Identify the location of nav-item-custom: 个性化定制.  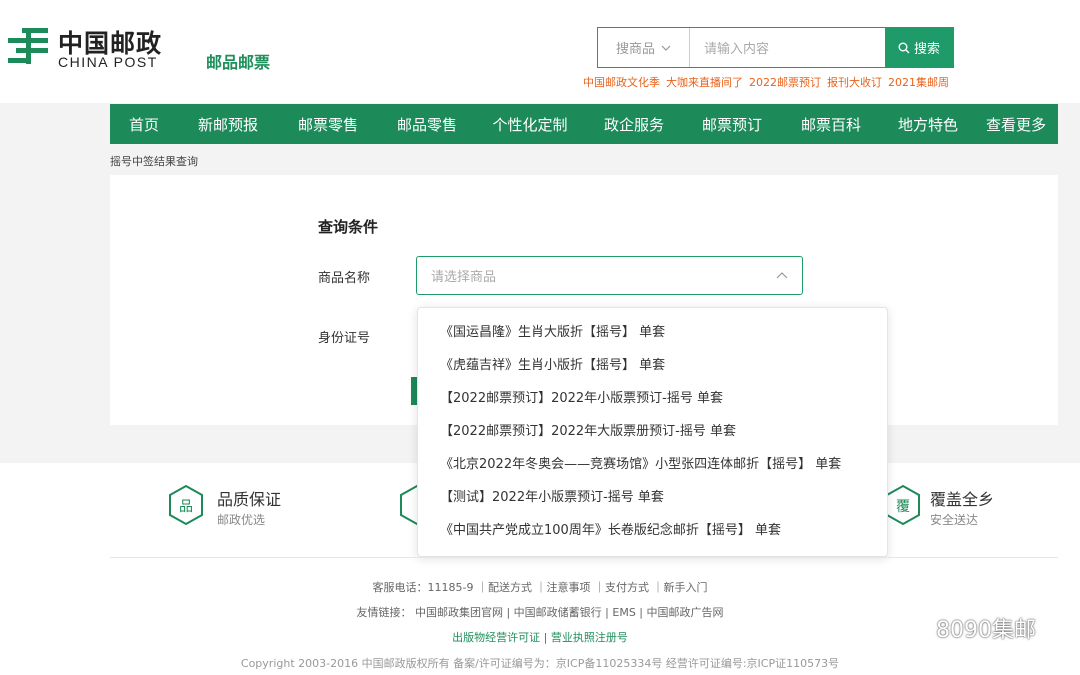
(530, 124).